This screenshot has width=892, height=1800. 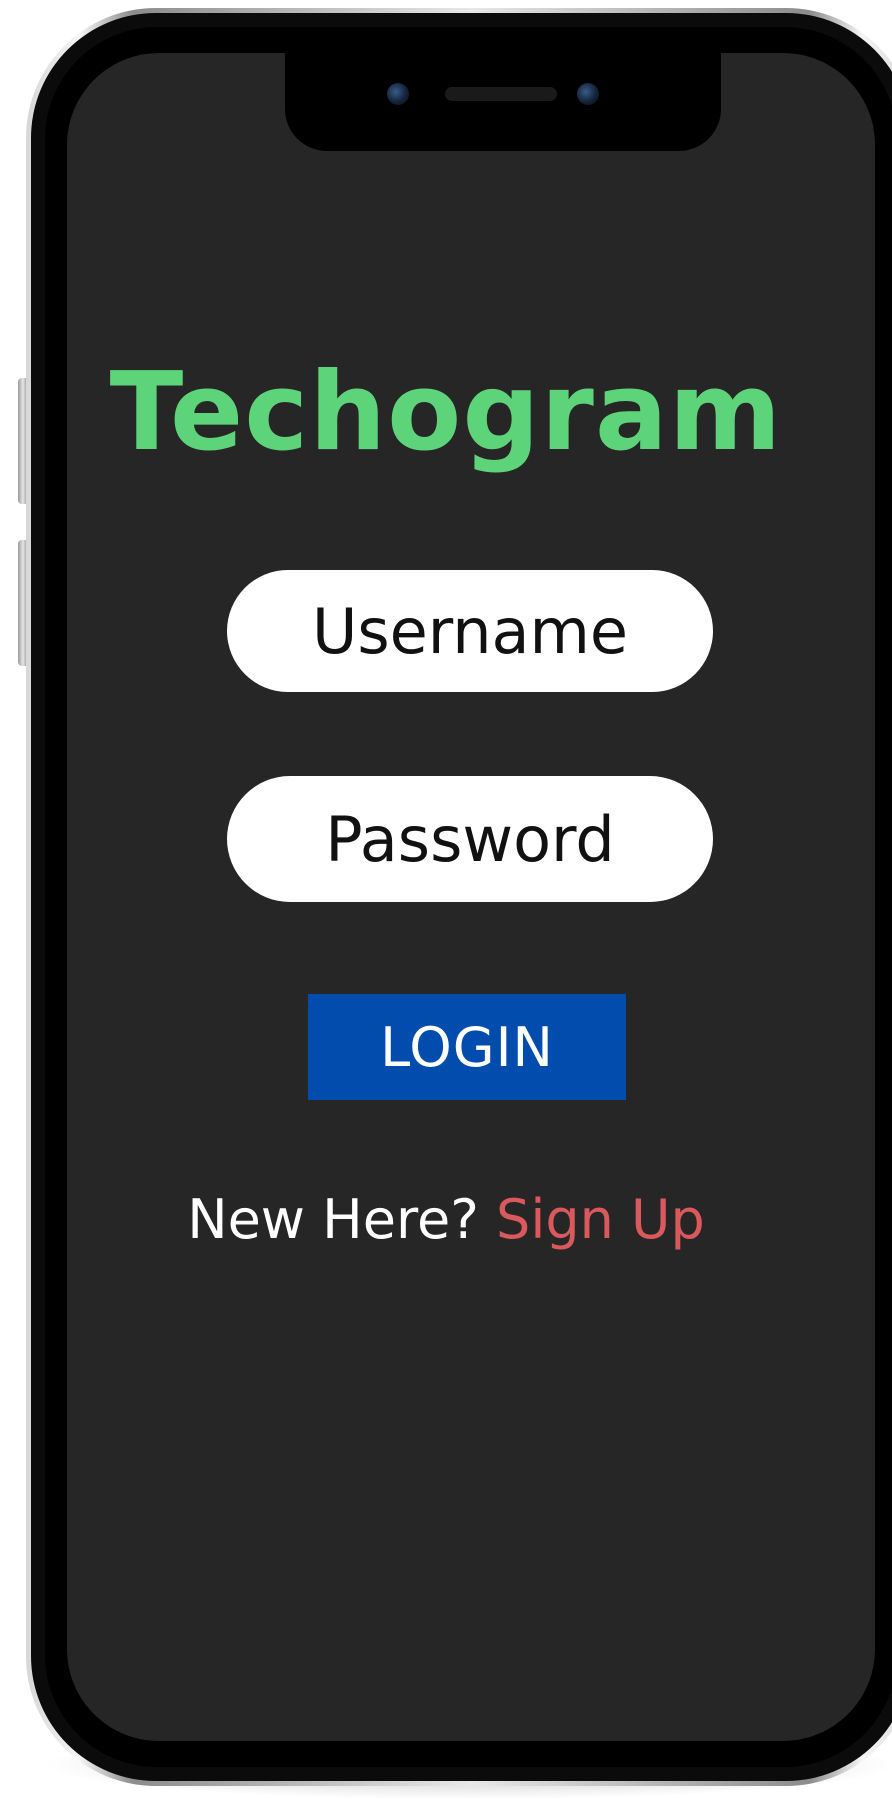 What do you see at coordinates (600, 1219) in the screenshot?
I see `signup-link: Sign Up` at bounding box center [600, 1219].